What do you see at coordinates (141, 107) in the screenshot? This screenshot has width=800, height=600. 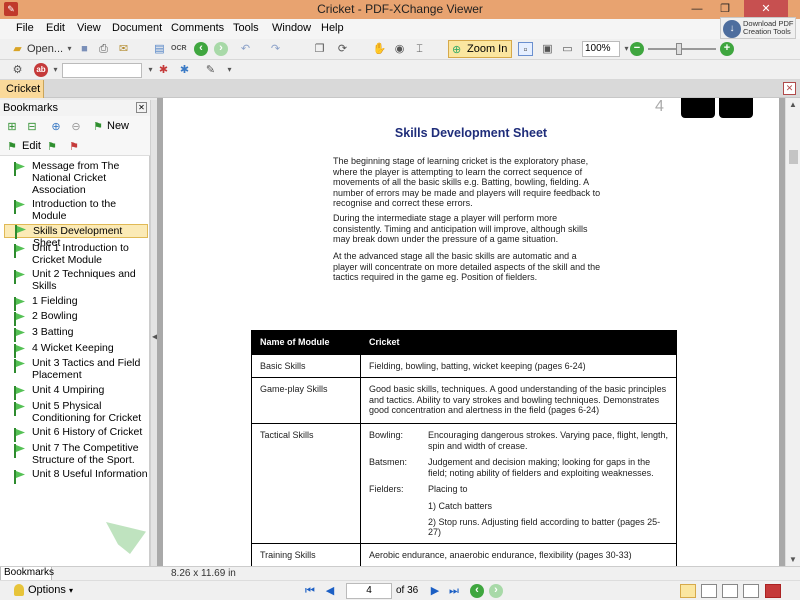 I see `close-panel-icon: ✕` at bounding box center [141, 107].